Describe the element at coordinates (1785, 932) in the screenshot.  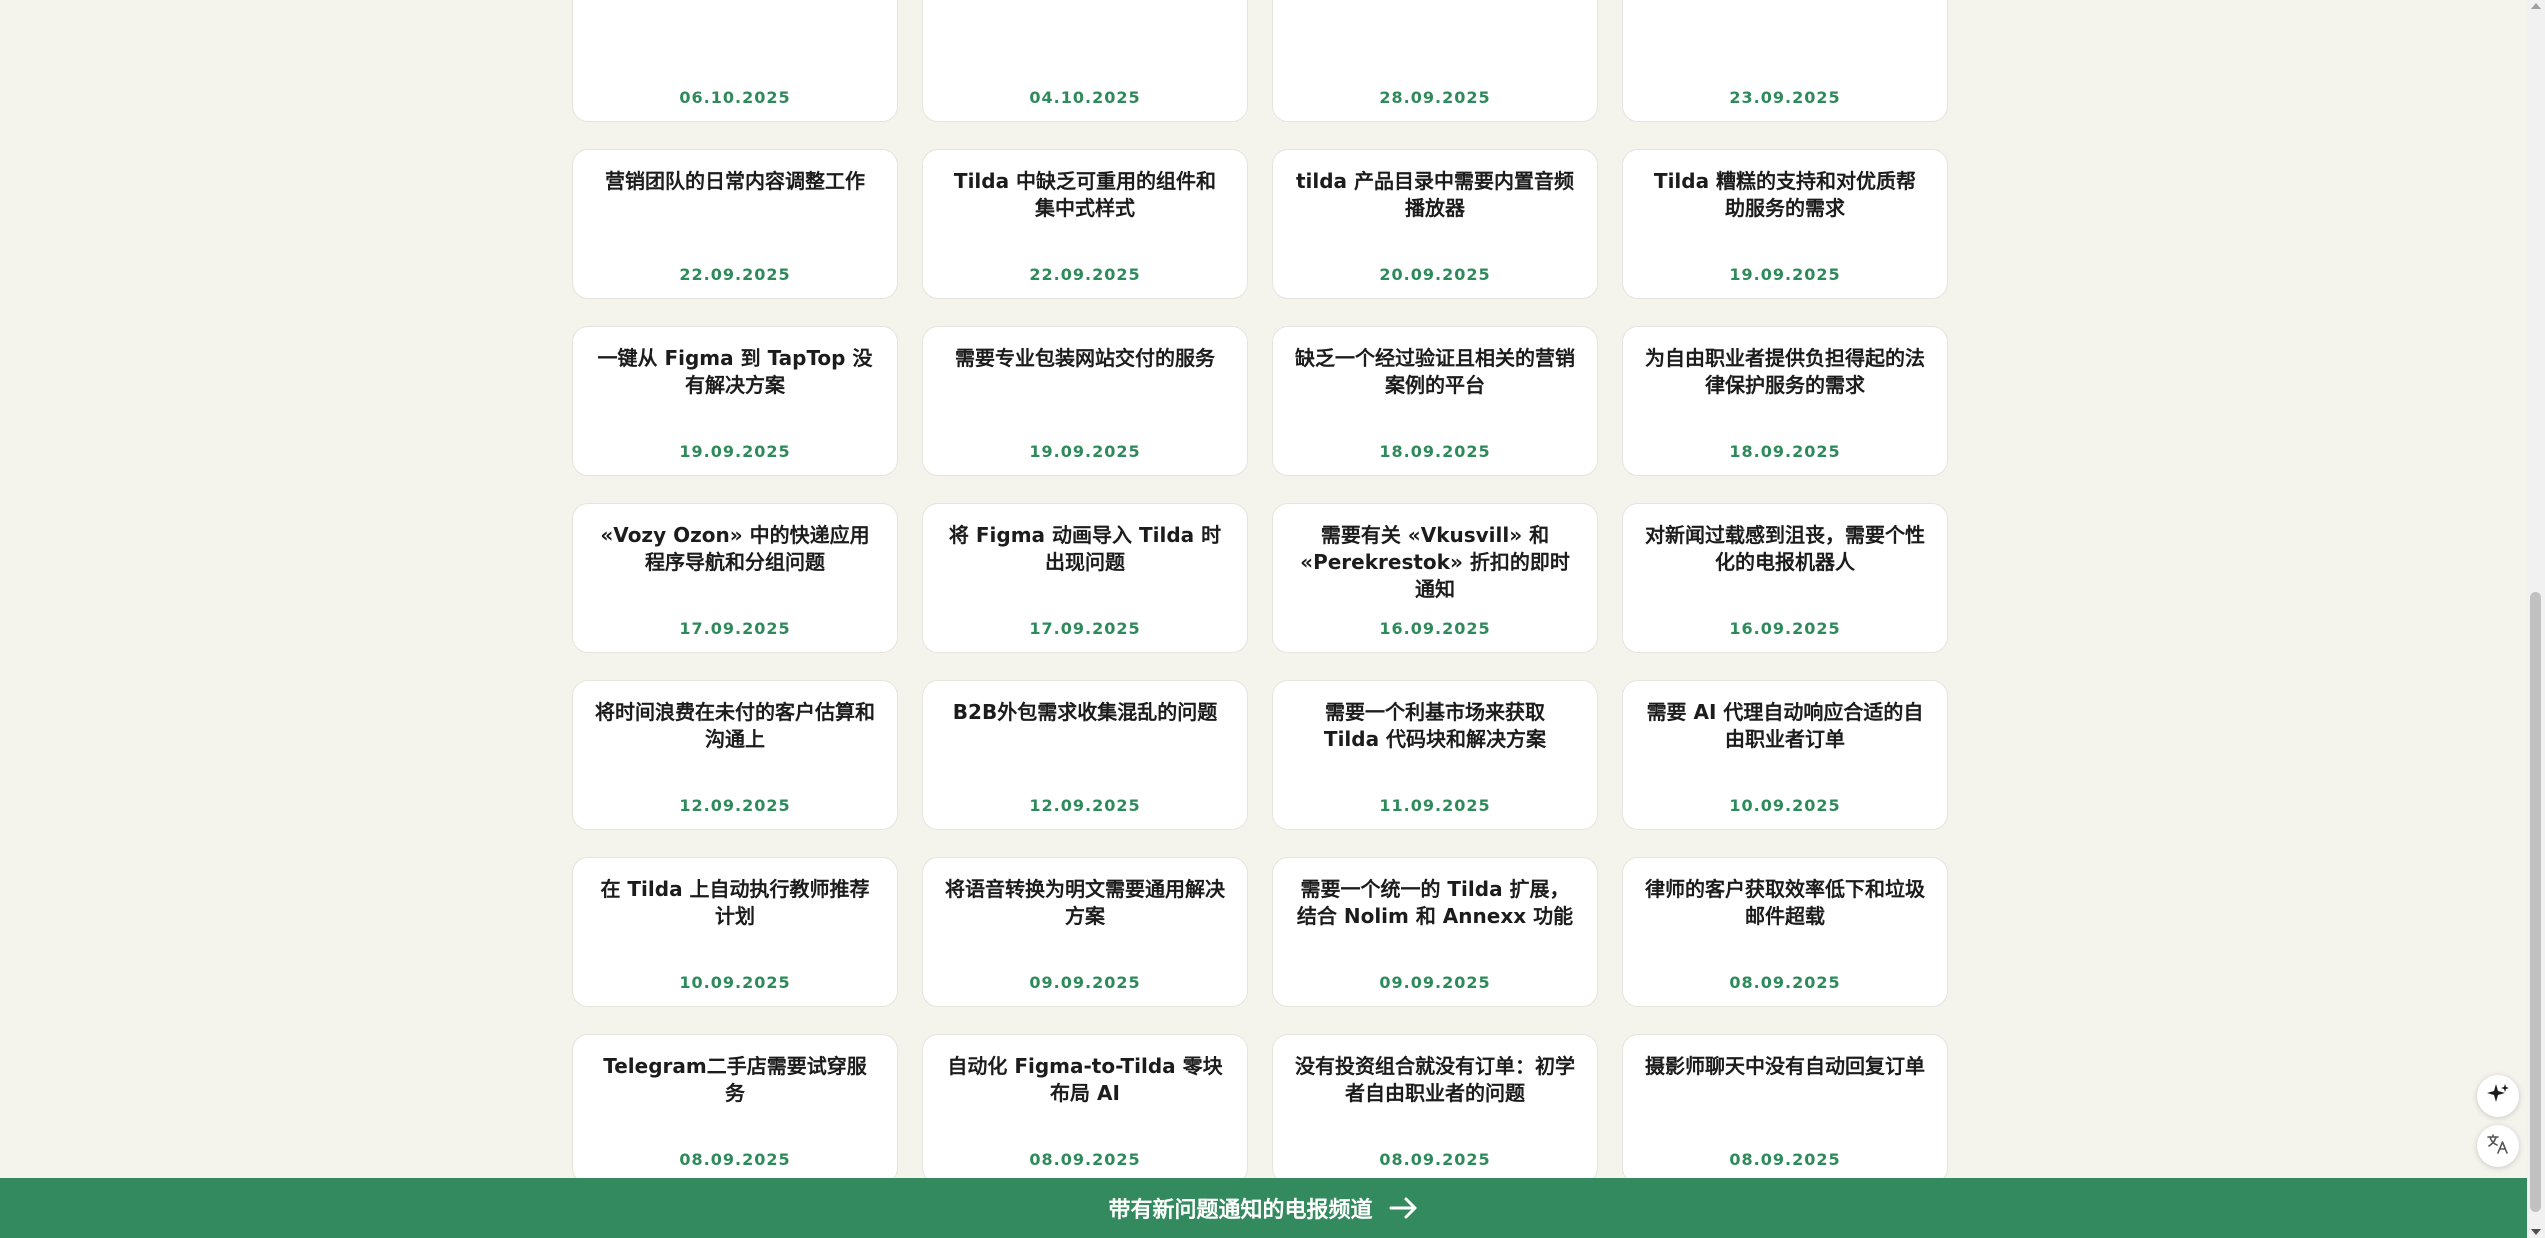
I see `problem-card: 律师的客户获取效率低下和垃圾邮件超载 08.09.2025` at that location.